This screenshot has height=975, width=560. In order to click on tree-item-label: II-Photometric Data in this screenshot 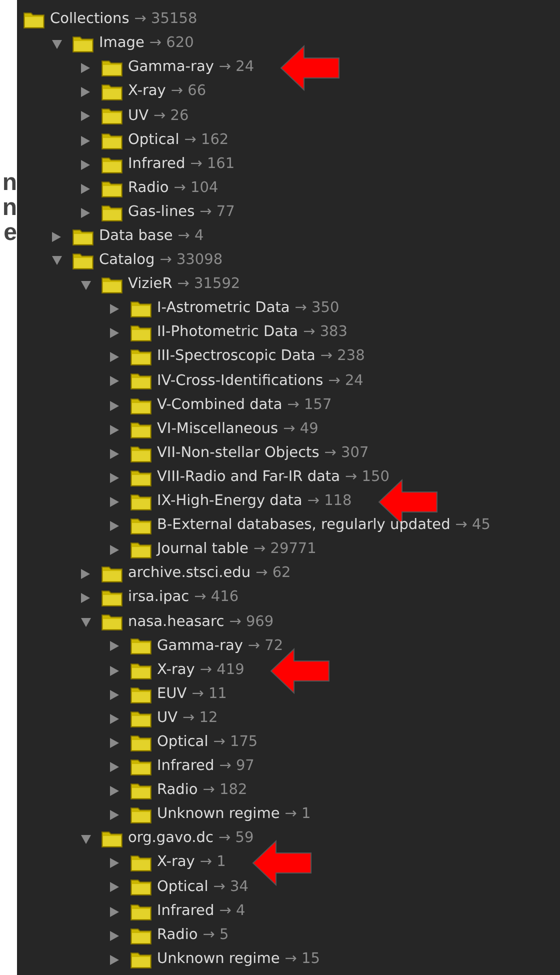, I will do `click(227, 333)`.